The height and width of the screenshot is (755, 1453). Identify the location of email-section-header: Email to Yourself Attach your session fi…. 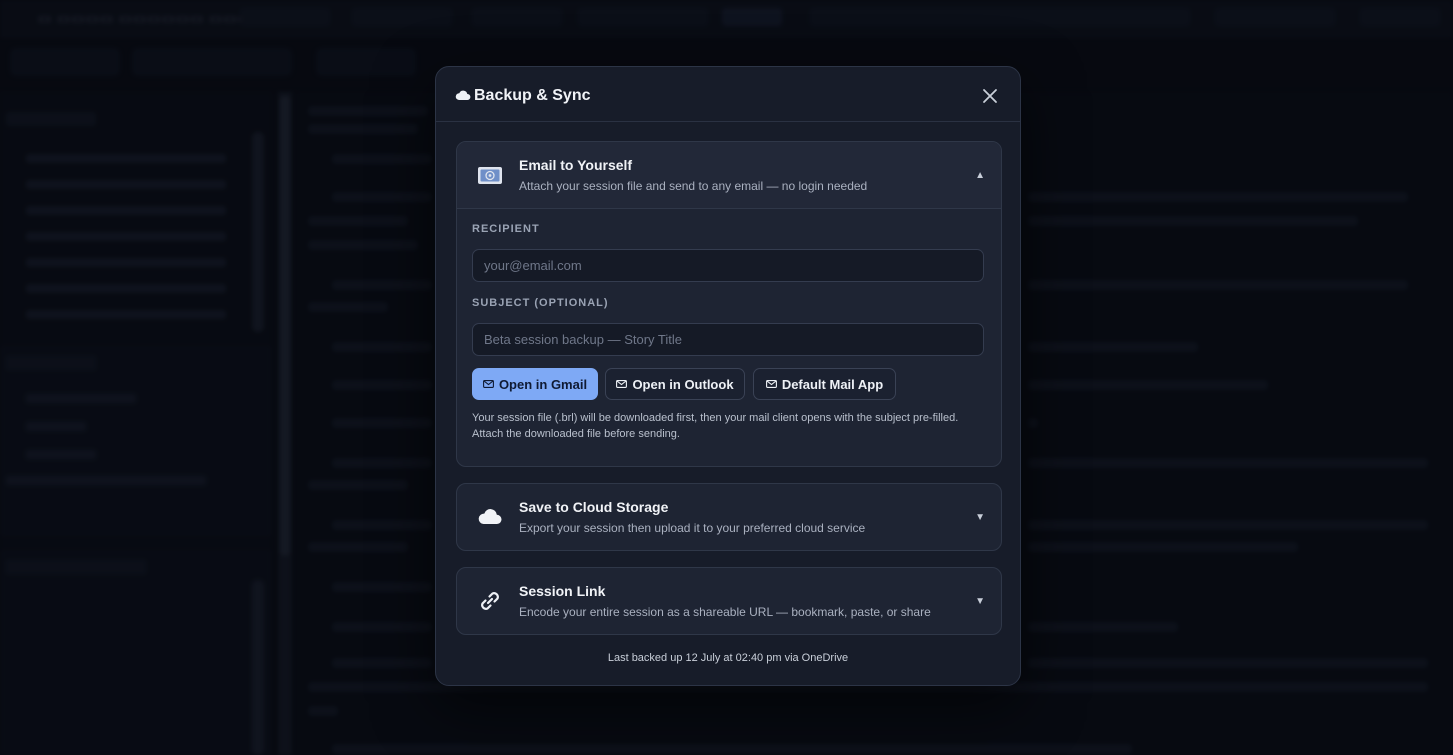
(729, 175).